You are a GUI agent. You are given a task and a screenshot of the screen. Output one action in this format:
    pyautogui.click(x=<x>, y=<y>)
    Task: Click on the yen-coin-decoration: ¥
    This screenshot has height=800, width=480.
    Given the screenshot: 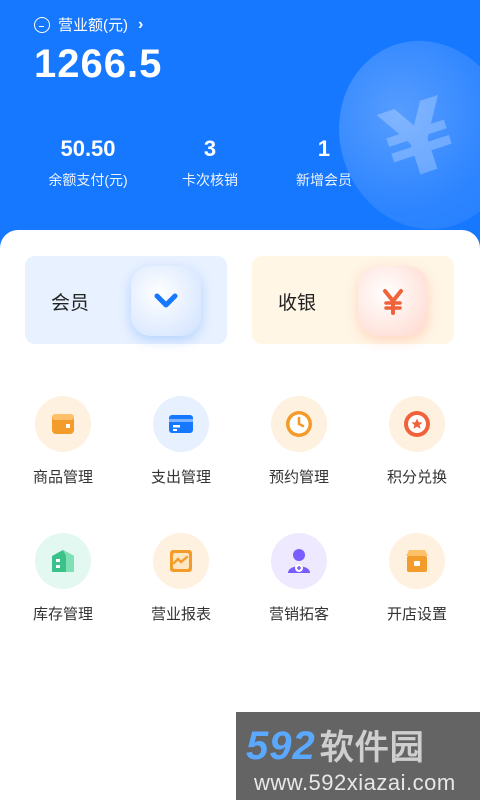 What is the action you would take?
    pyautogui.click(x=397, y=135)
    